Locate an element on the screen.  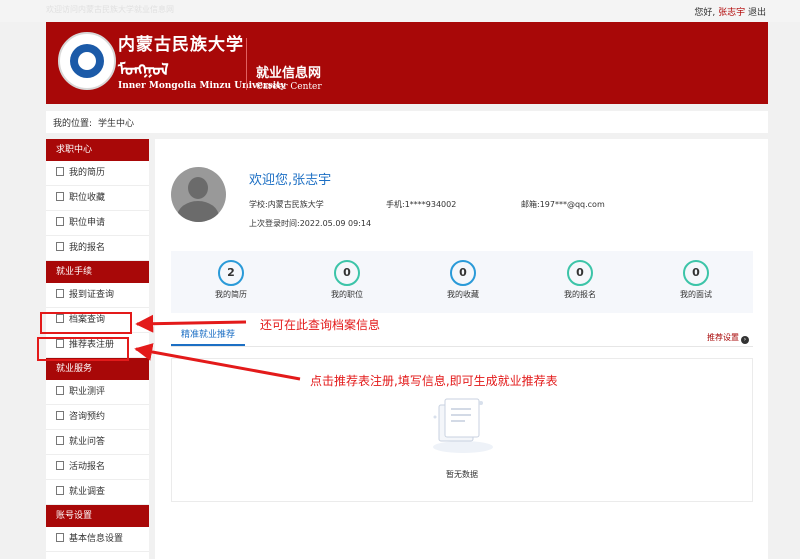
arrow-to-register is located at coordinates (217, 362).